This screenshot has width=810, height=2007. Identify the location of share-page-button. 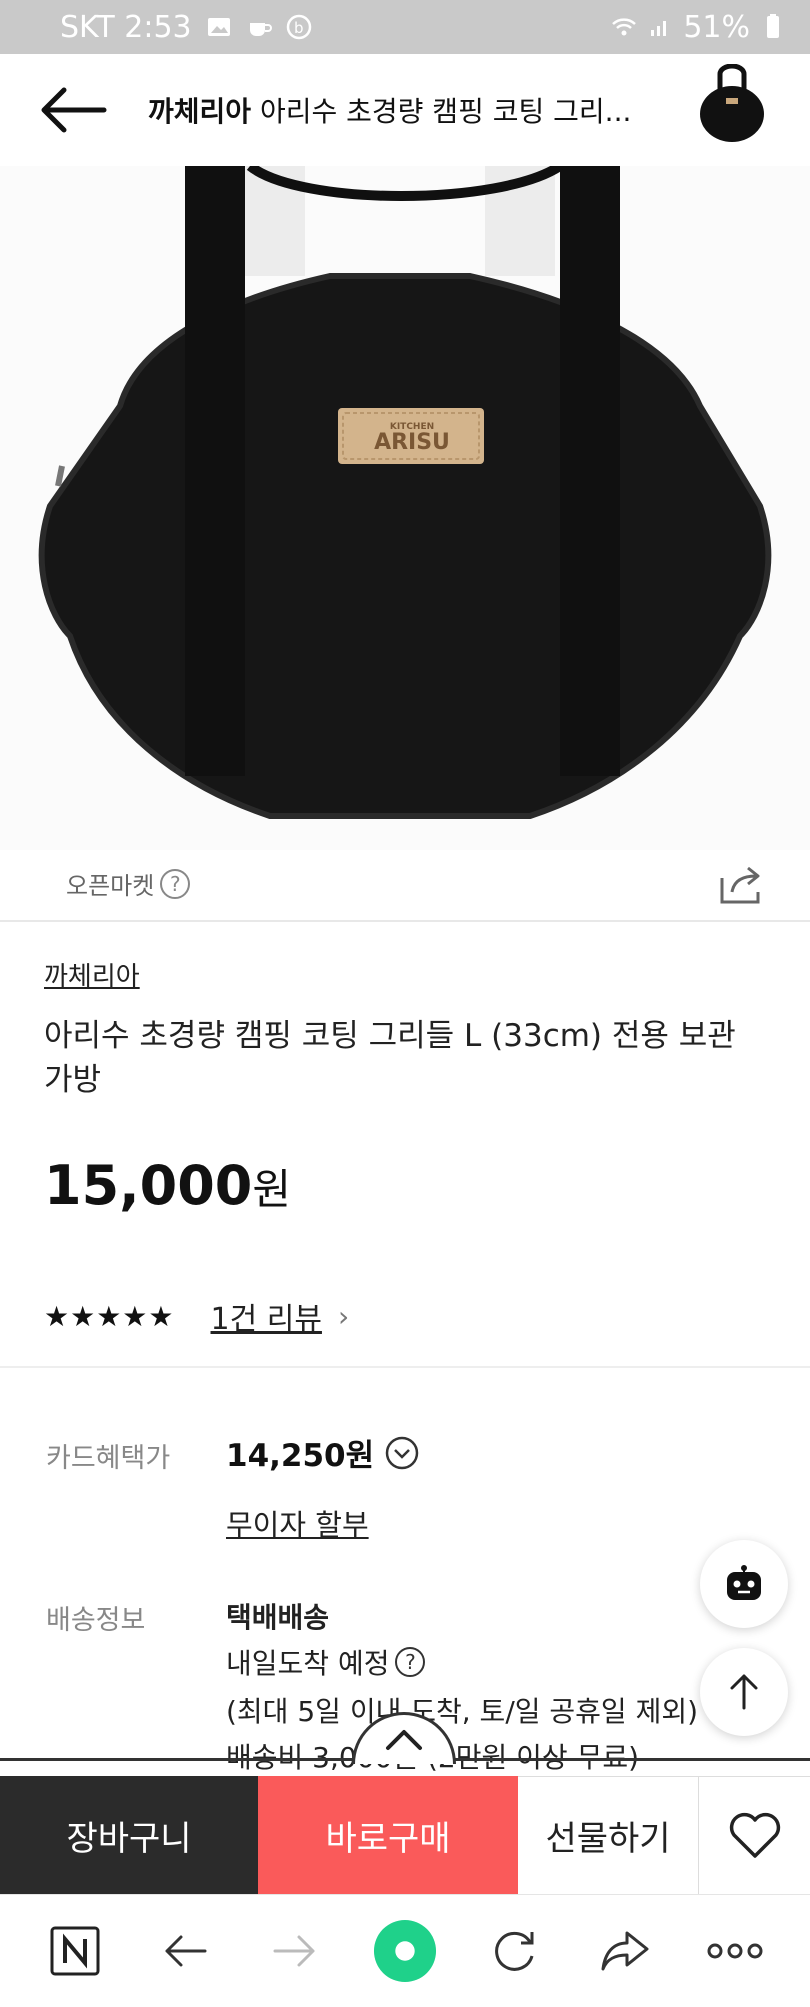
(625, 1951).